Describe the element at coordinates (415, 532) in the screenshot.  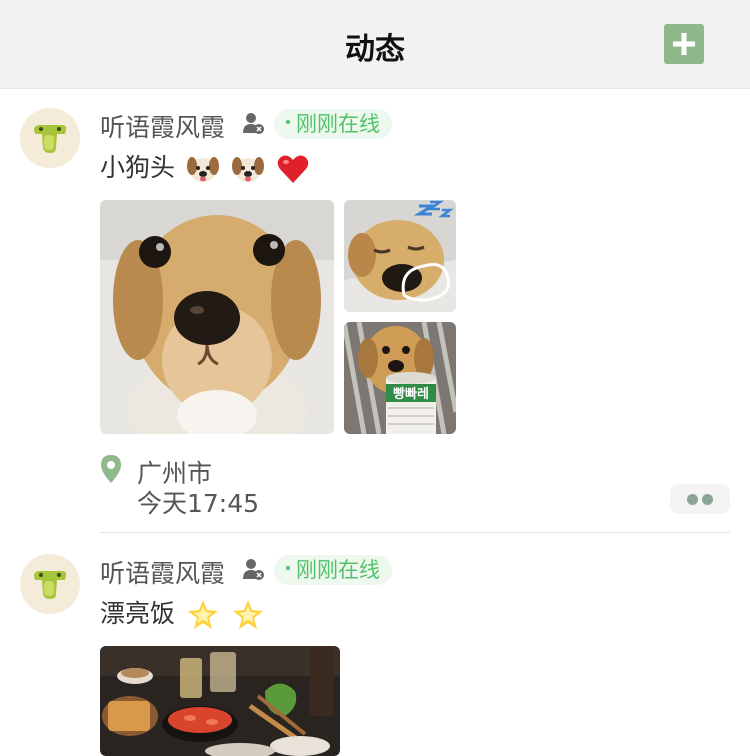
I see `post-divider` at that location.